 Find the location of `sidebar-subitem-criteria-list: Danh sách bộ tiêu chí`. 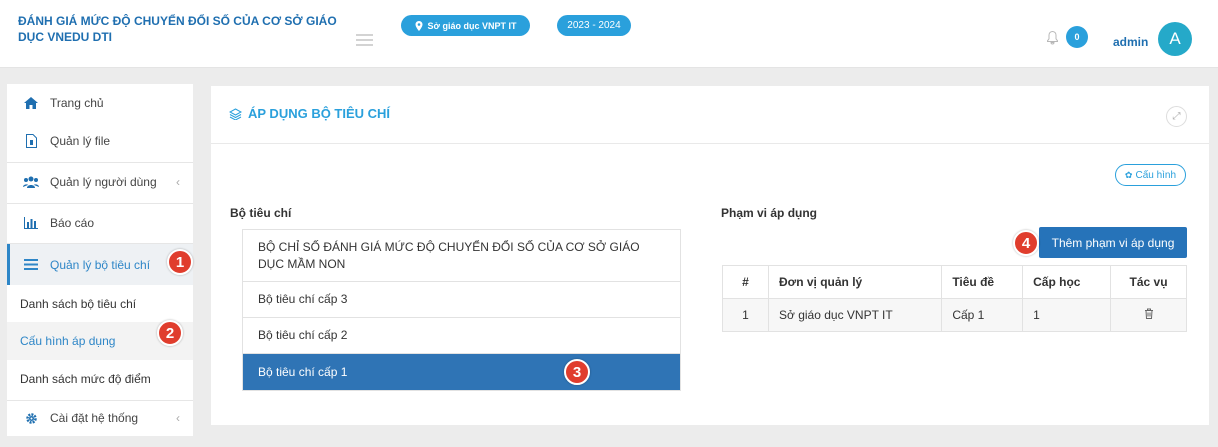

sidebar-subitem-criteria-list: Danh sách bộ tiêu chí is located at coordinates (100, 304).